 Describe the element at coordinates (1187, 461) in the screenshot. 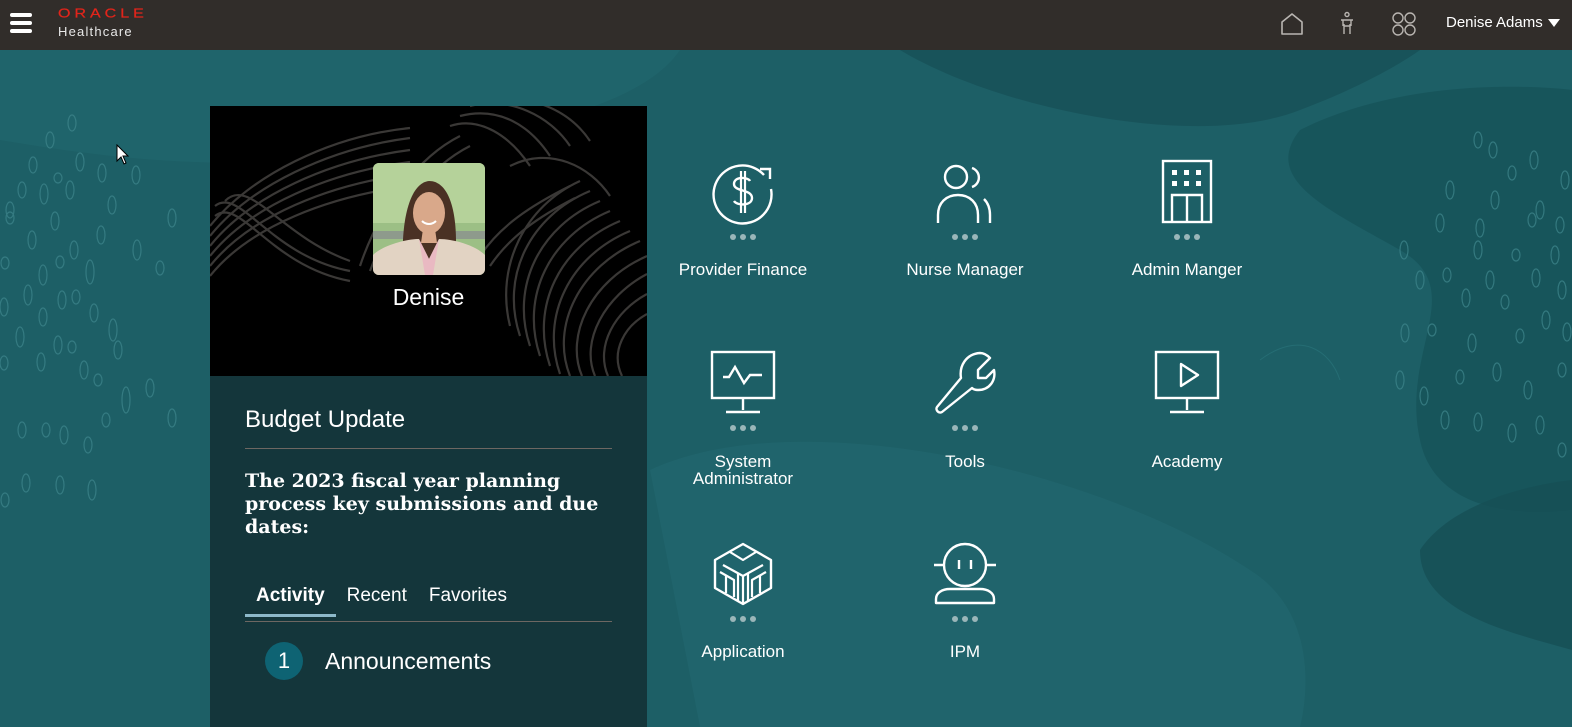

I see `app-label: Academy` at that location.